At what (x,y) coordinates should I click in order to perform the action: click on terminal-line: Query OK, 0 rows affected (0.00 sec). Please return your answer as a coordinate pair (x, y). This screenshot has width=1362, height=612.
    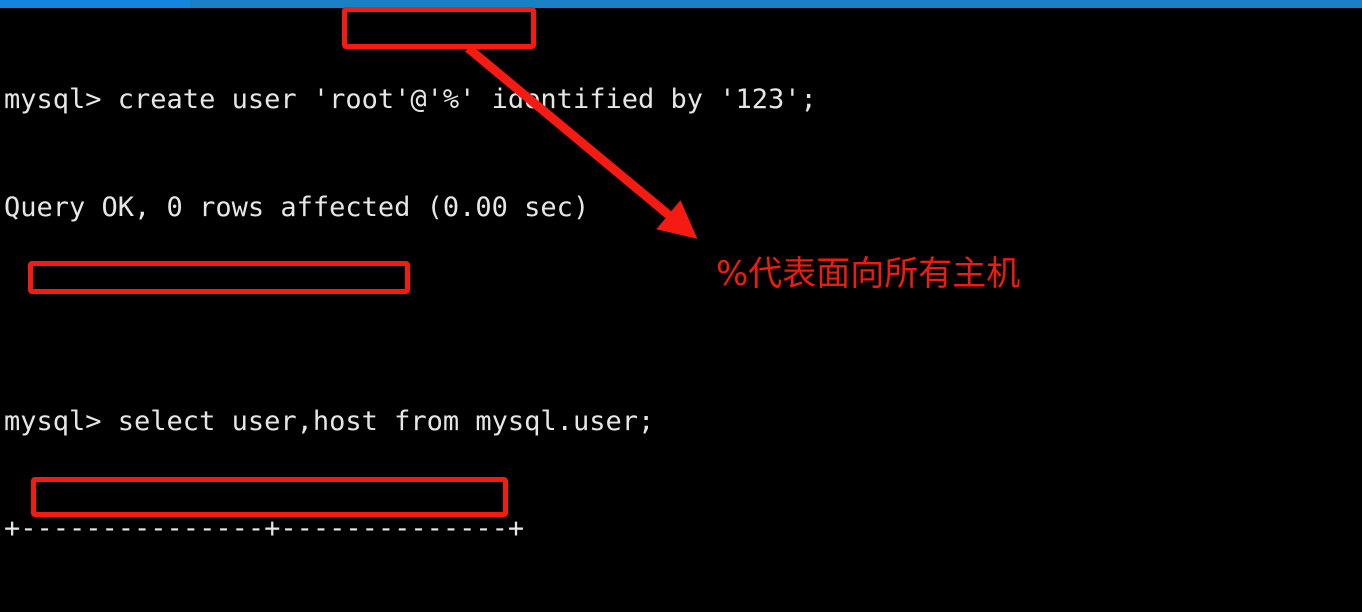
    Looking at the image, I should click on (297, 207).